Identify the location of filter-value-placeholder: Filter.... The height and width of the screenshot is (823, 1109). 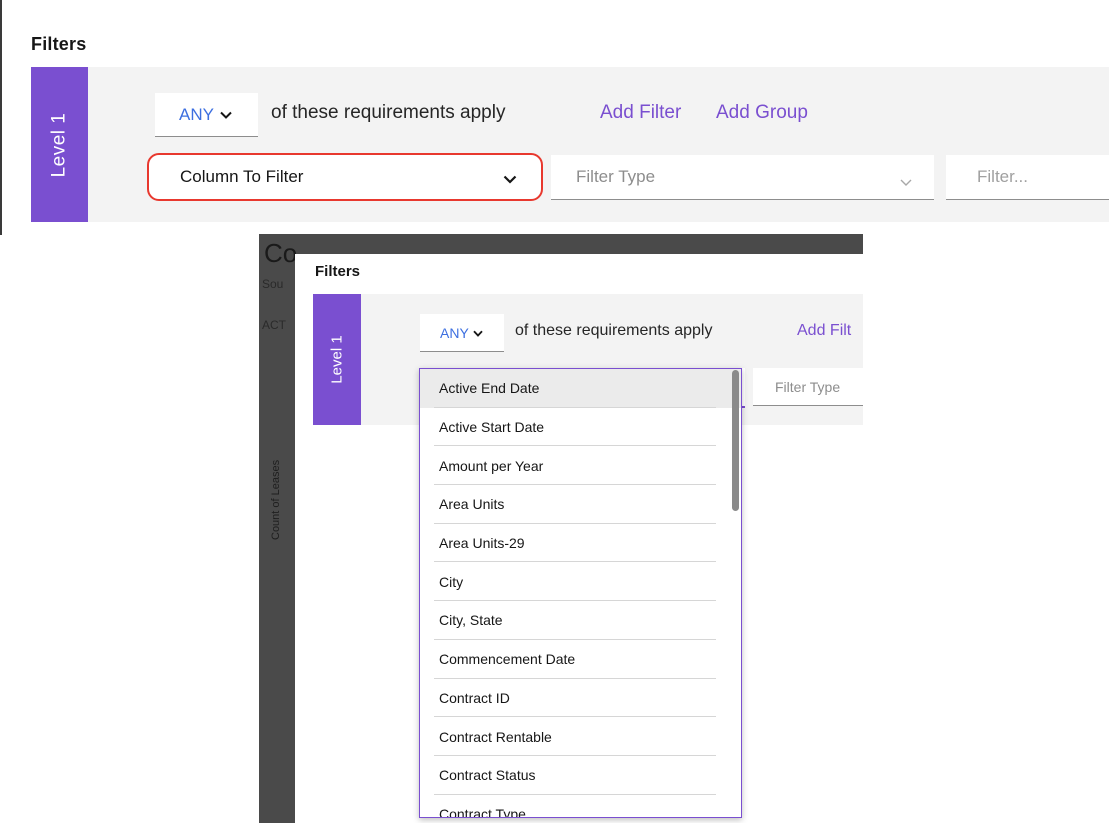
(1003, 176).